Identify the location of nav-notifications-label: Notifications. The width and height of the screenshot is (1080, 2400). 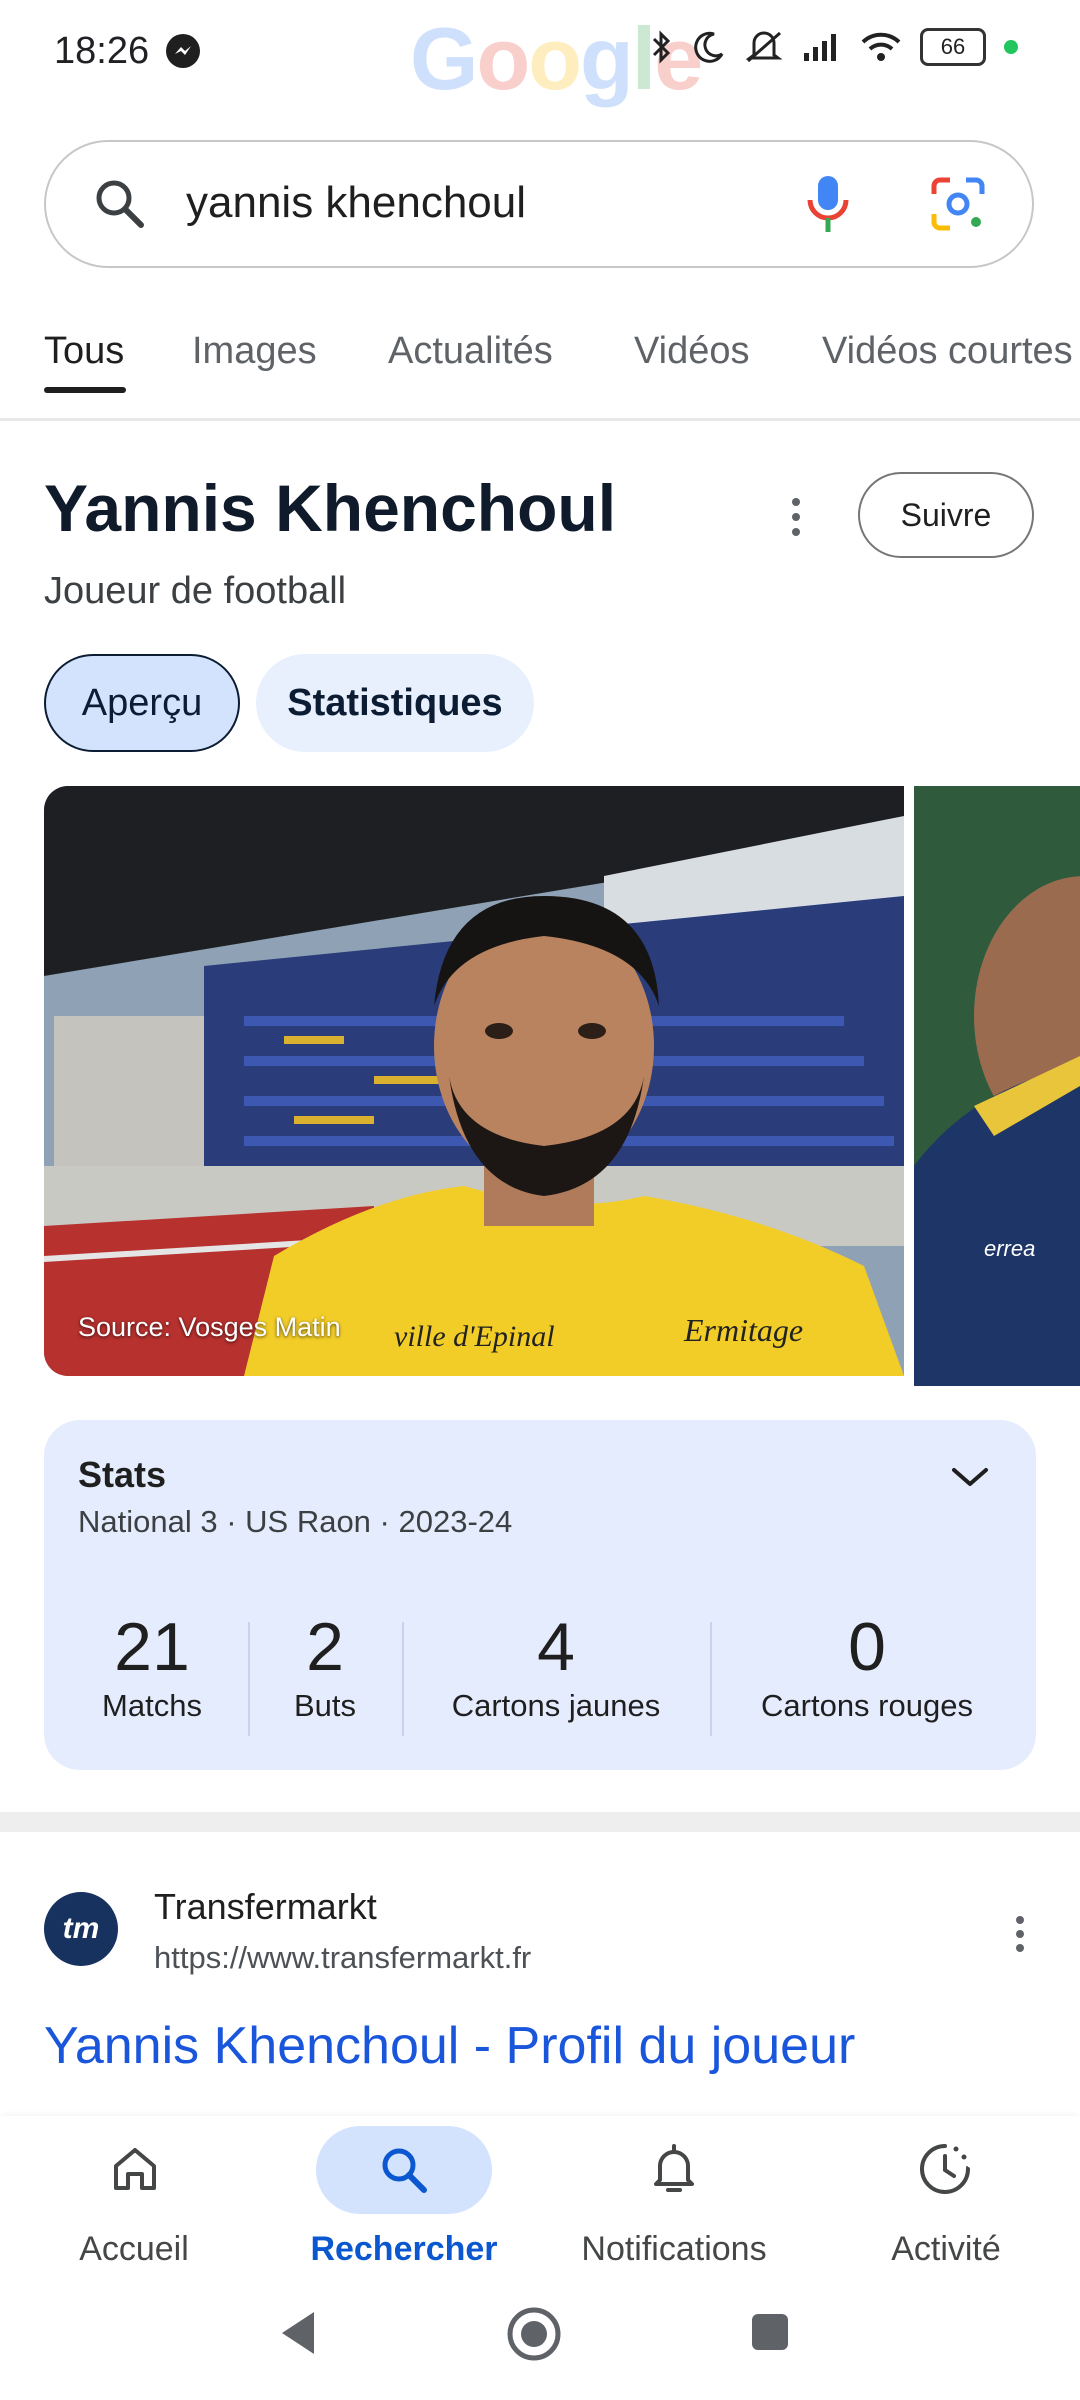
(674, 2249).